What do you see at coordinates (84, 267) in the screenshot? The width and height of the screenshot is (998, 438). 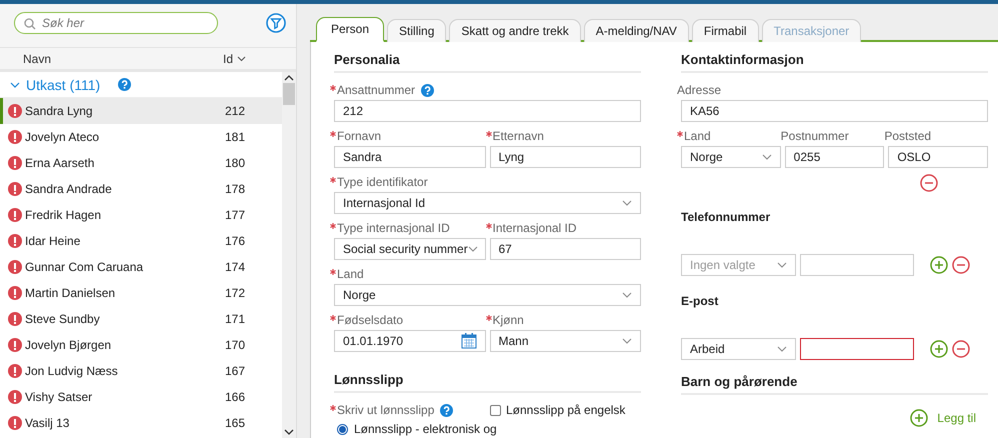 I see `employee-name: Gunnar Com Caruana` at bounding box center [84, 267].